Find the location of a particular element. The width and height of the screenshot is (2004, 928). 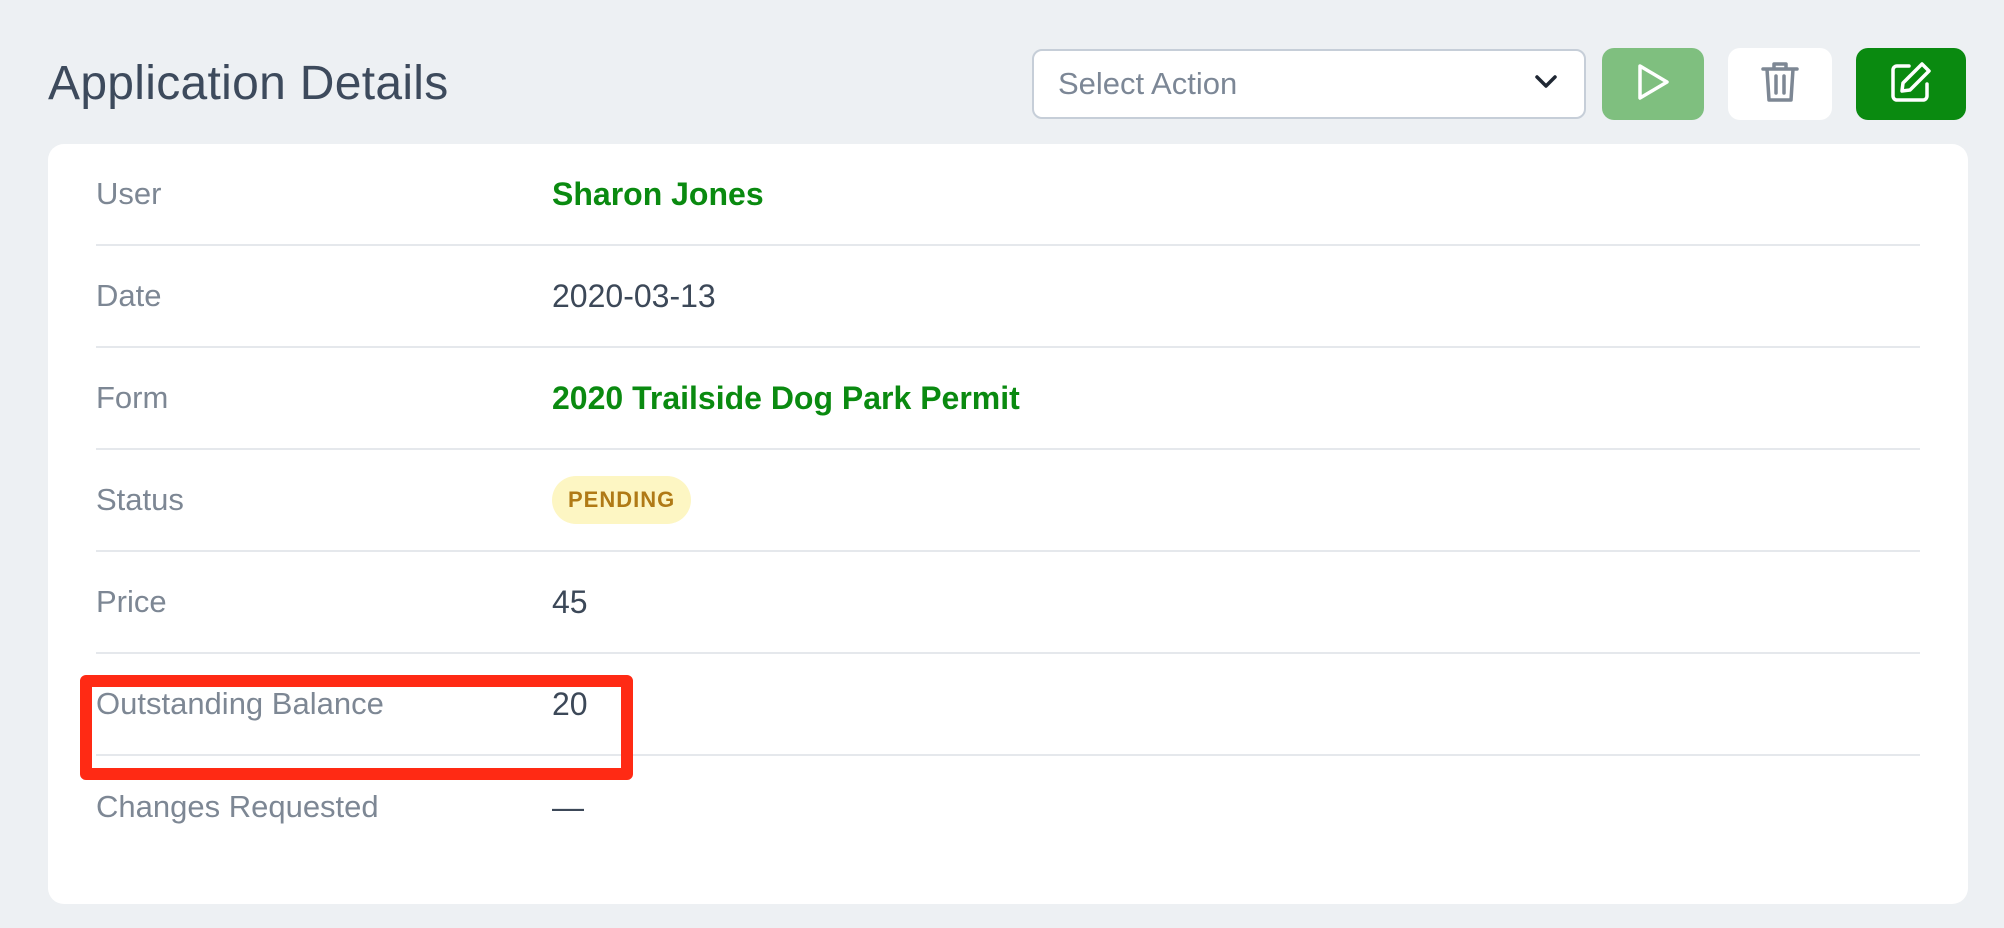

detail-label: Date is located at coordinates (129, 295).